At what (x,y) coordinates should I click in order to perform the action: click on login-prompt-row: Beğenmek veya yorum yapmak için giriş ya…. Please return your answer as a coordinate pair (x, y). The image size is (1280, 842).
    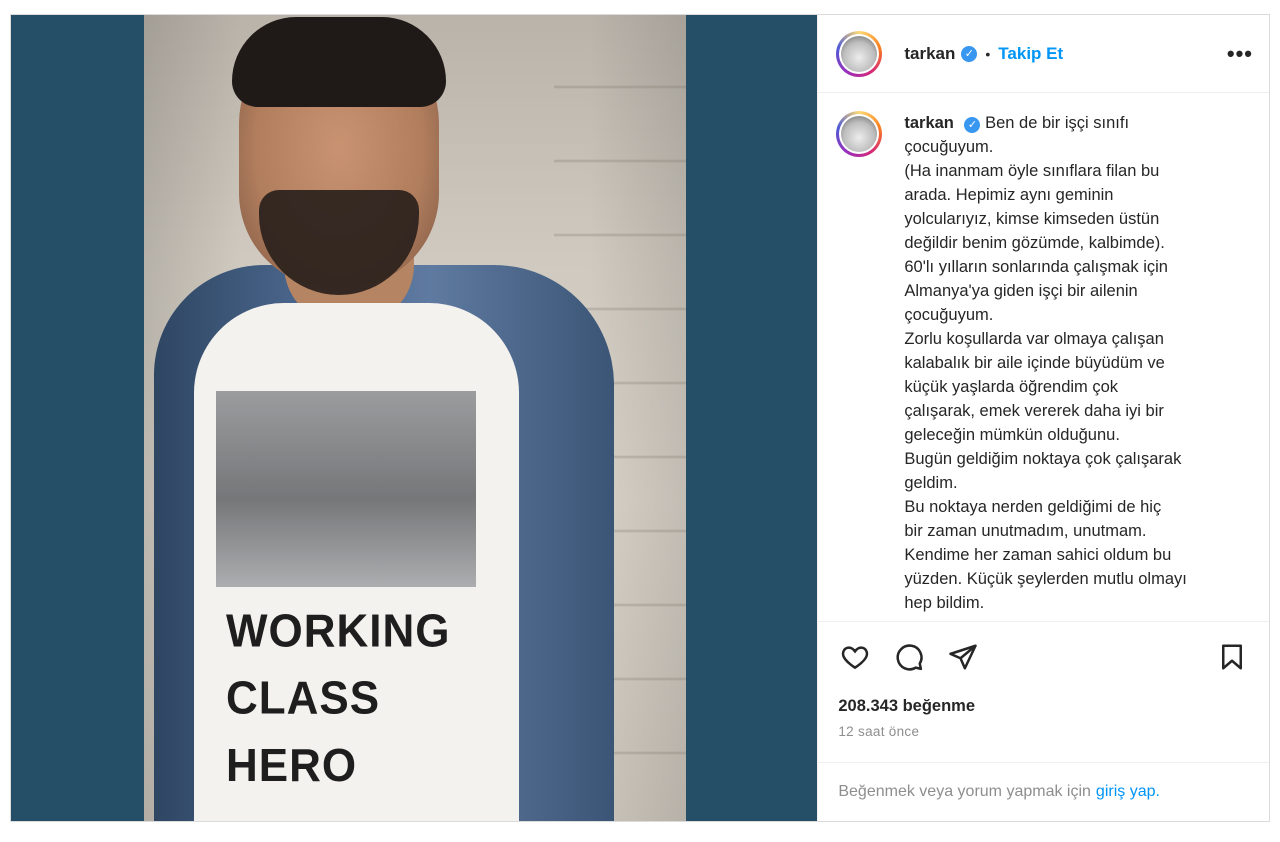
    Looking at the image, I should click on (1043, 791).